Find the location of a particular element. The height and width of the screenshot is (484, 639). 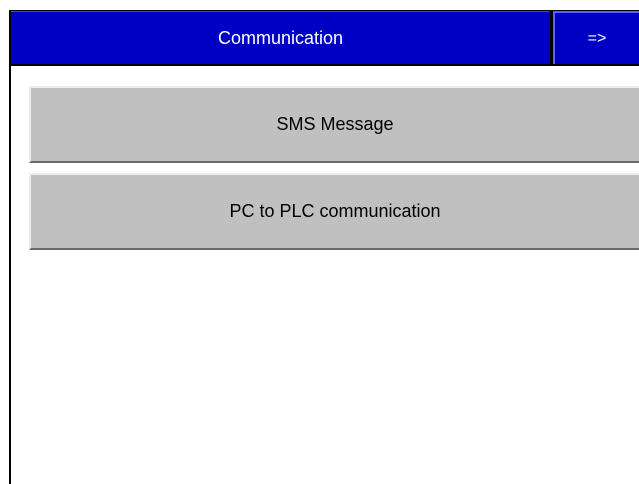

pc-to-plc-label: PC to PLC communication is located at coordinates (335, 211).